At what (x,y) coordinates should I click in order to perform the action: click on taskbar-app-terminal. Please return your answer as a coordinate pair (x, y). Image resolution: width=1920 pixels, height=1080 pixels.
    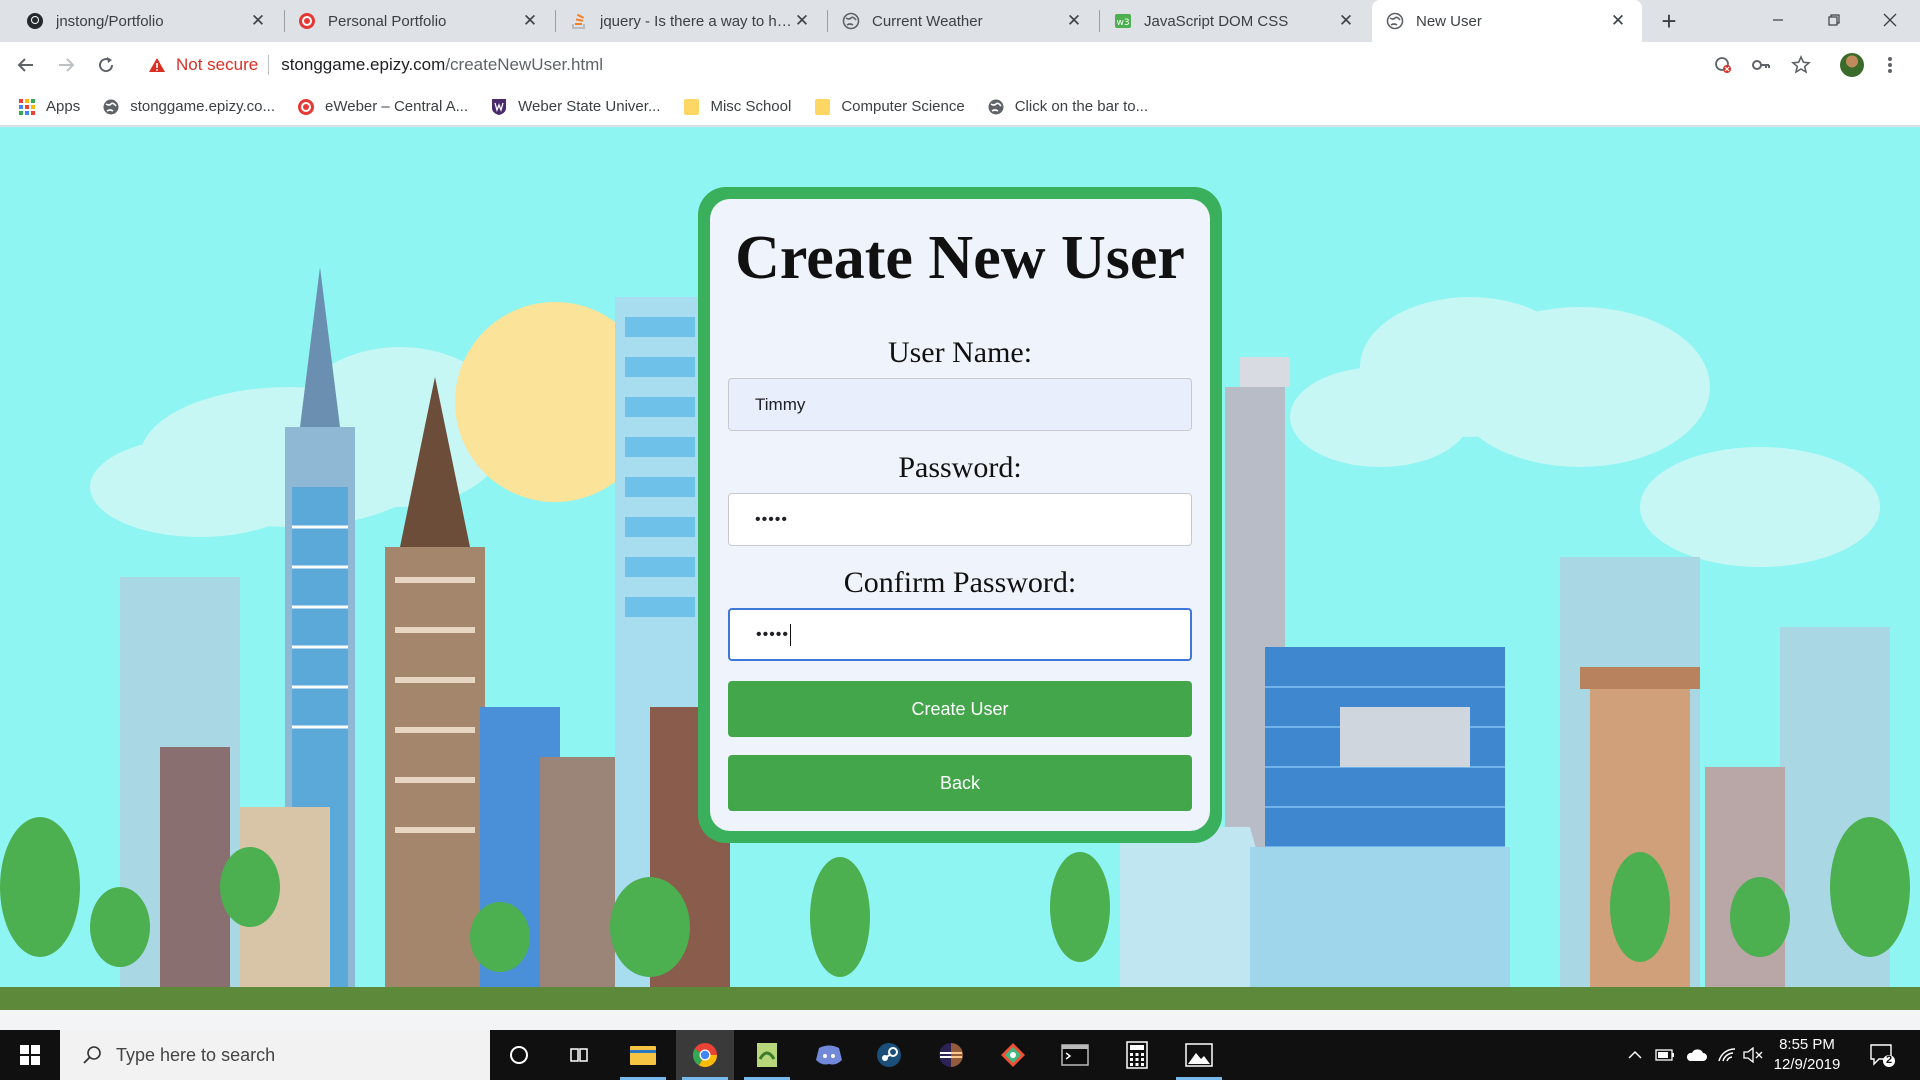
    Looking at the image, I should click on (1075, 1055).